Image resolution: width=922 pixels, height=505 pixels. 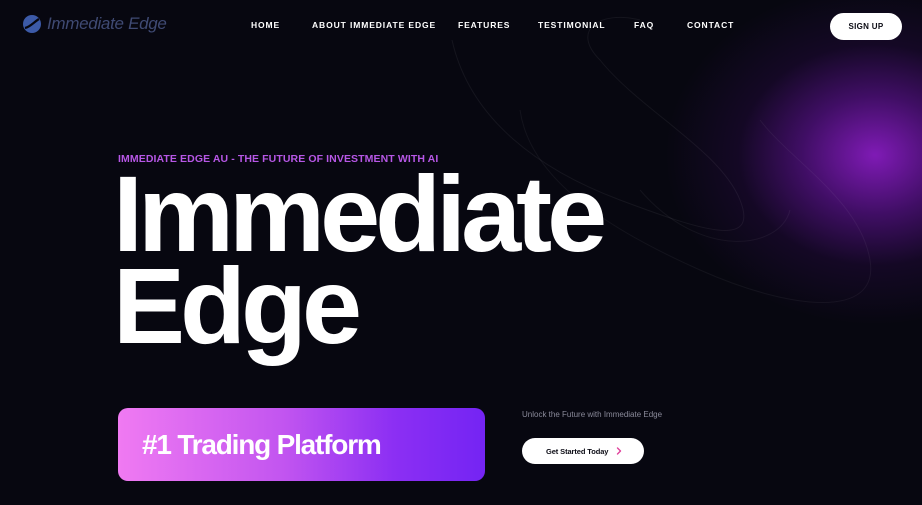 What do you see at coordinates (866, 26) in the screenshot?
I see `sign-up-button: SIGN UP` at bounding box center [866, 26].